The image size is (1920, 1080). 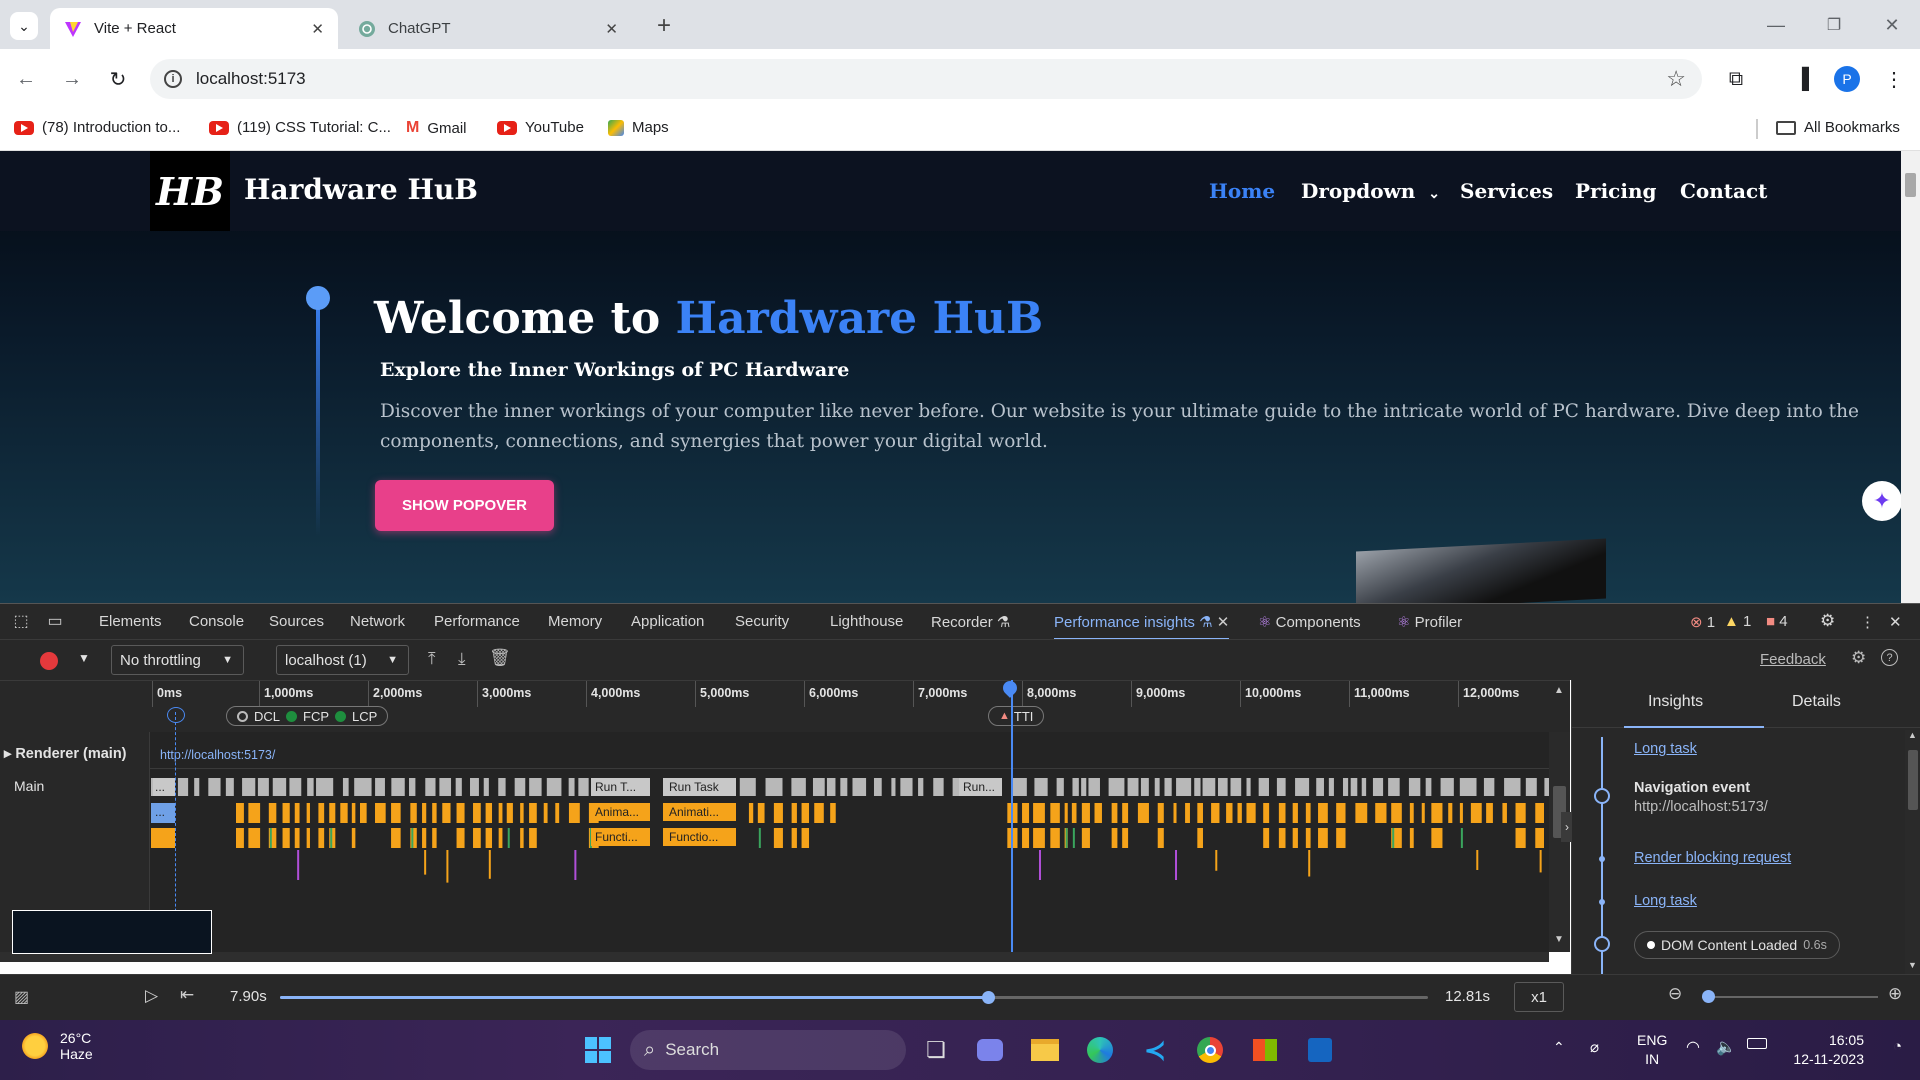 I want to click on tab-memory: Memory, so click(x=575, y=621).